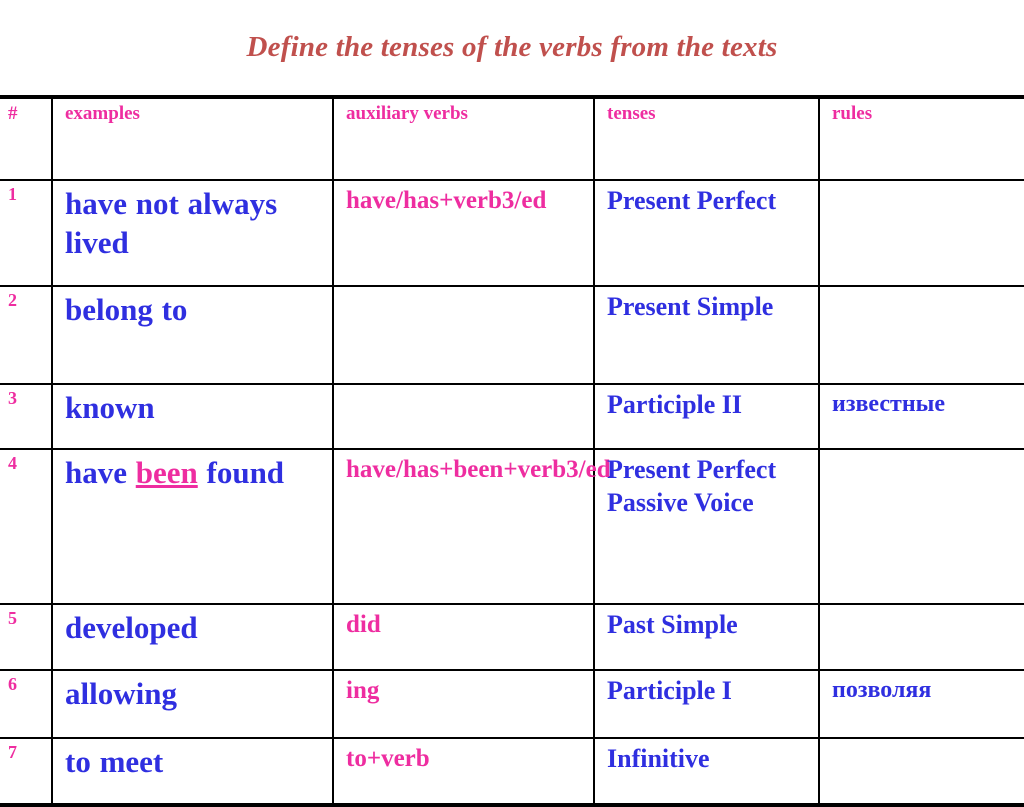 This screenshot has height=807, width=1024. I want to click on table-row: 3 known Participle II известные, so click(512, 417).